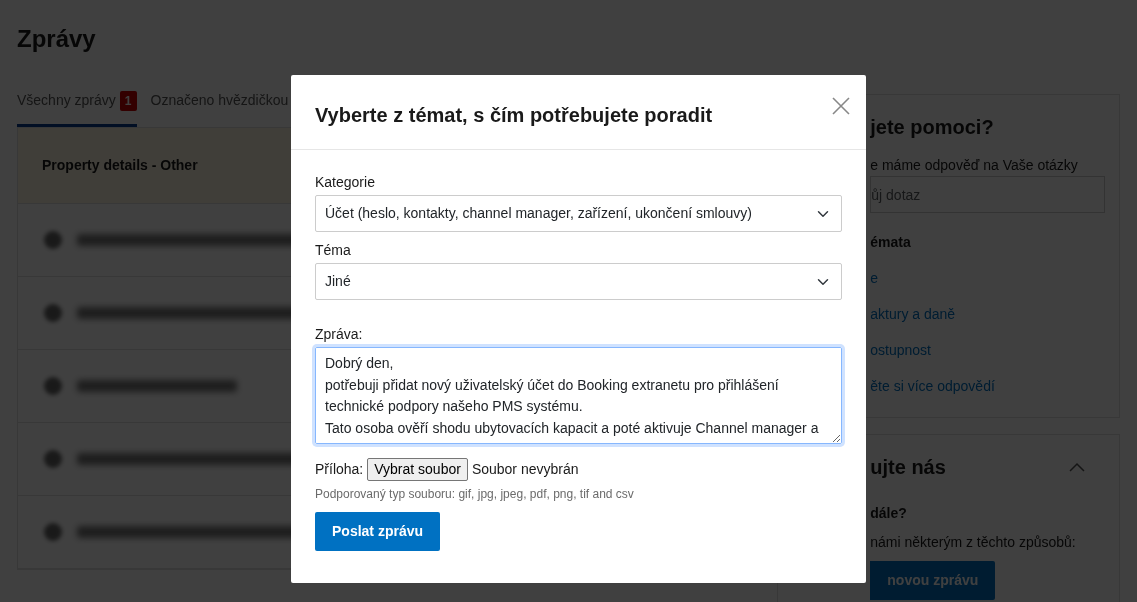 Image resolution: width=1137 pixels, height=602 pixels. What do you see at coordinates (932, 127) in the screenshot?
I see `panel-title: jete pomoci?` at bounding box center [932, 127].